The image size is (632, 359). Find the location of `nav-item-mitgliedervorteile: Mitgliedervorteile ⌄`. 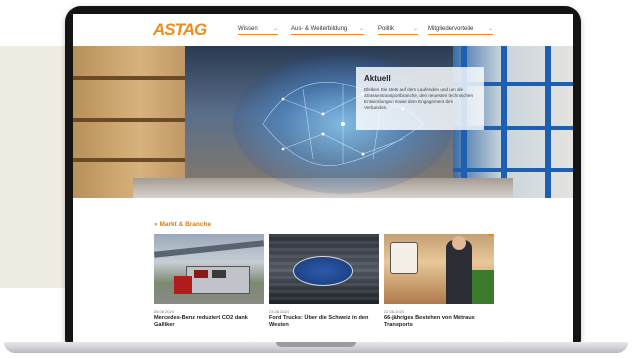

nav-item-mitgliedervorteile: Mitgliedervorteile ⌄ is located at coordinates (460, 30).